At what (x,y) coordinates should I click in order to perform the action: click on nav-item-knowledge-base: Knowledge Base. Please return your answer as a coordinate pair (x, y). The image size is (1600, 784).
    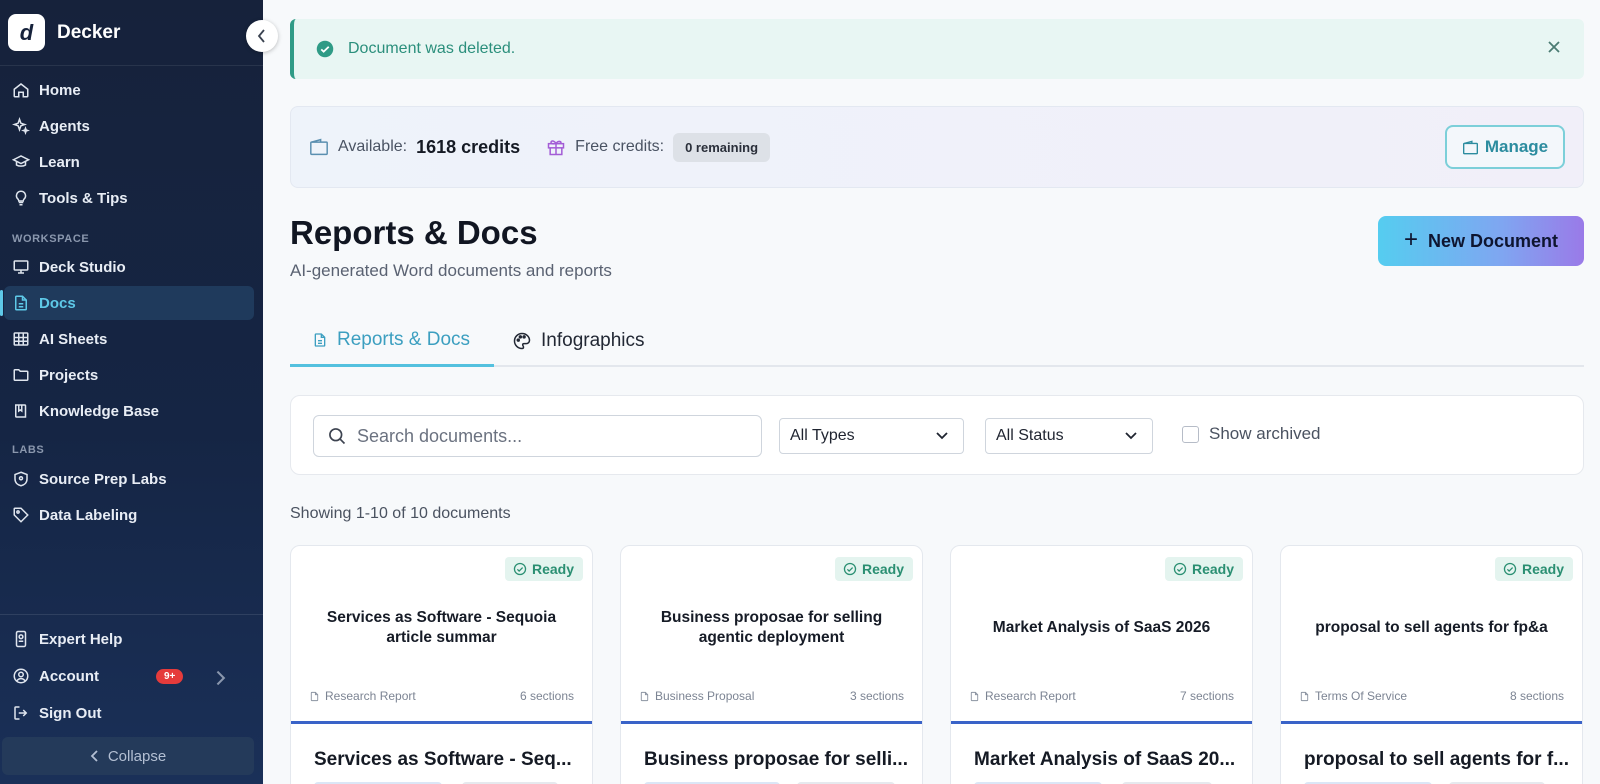
    Looking at the image, I should click on (129, 411).